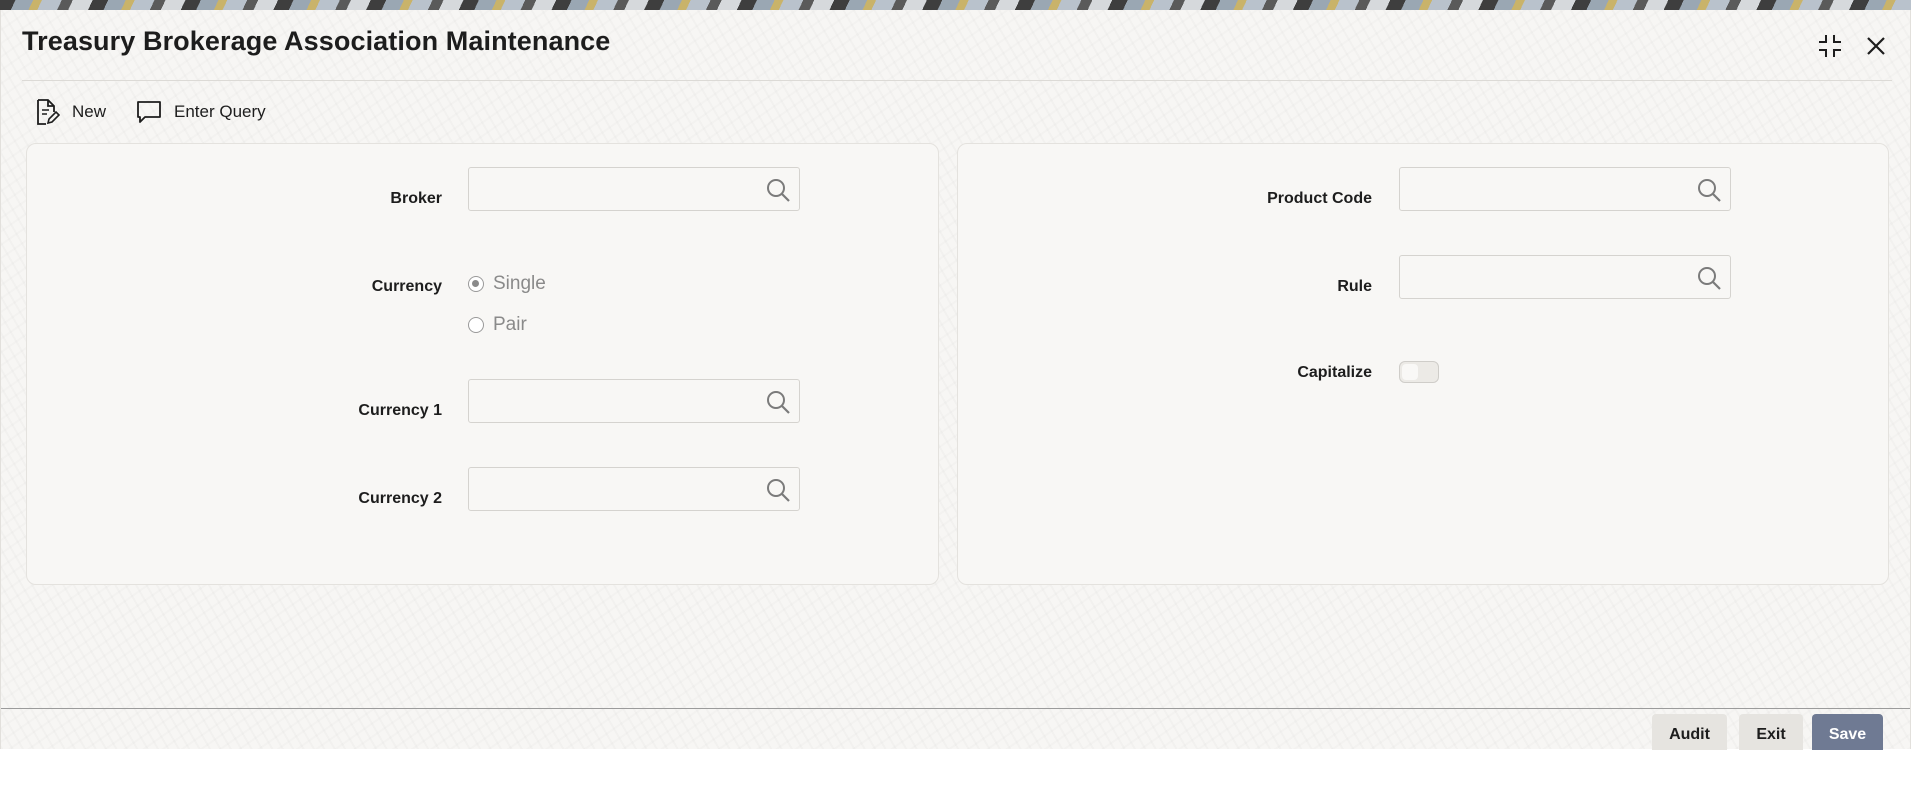 The width and height of the screenshot is (1911, 802). What do you see at coordinates (614, 189) in the screenshot?
I see `broker-input` at bounding box center [614, 189].